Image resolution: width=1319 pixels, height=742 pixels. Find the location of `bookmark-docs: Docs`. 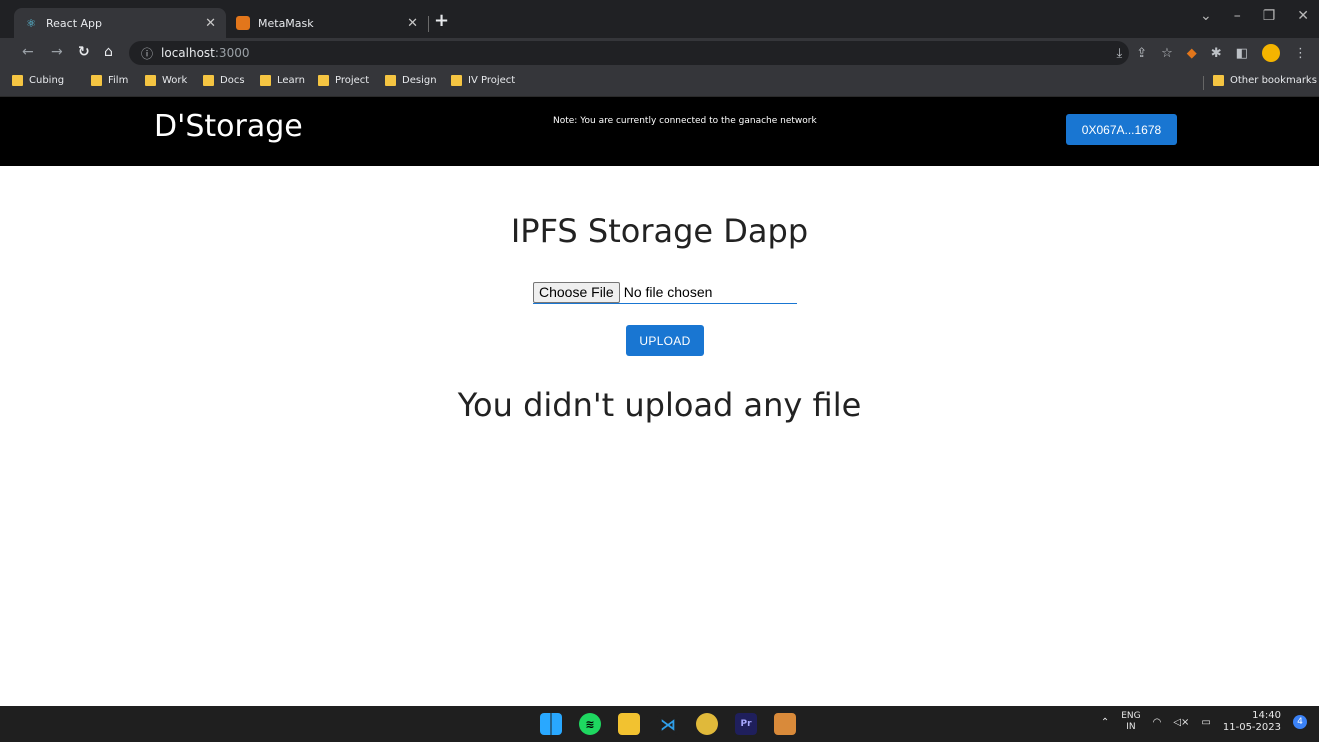

bookmark-docs: Docs is located at coordinates (224, 80).